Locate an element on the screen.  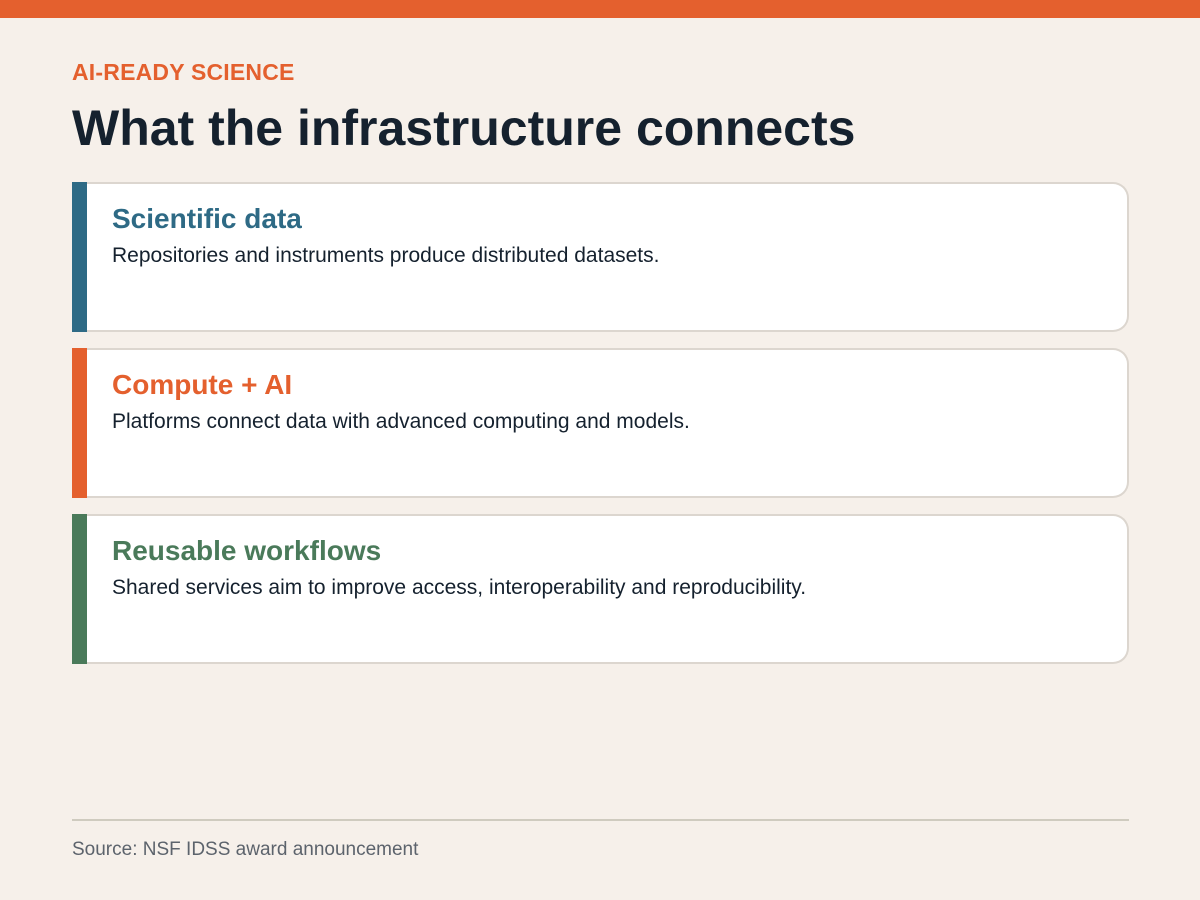
eyebrow-label: AI-READY SCIENCE is located at coordinates (183, 72).